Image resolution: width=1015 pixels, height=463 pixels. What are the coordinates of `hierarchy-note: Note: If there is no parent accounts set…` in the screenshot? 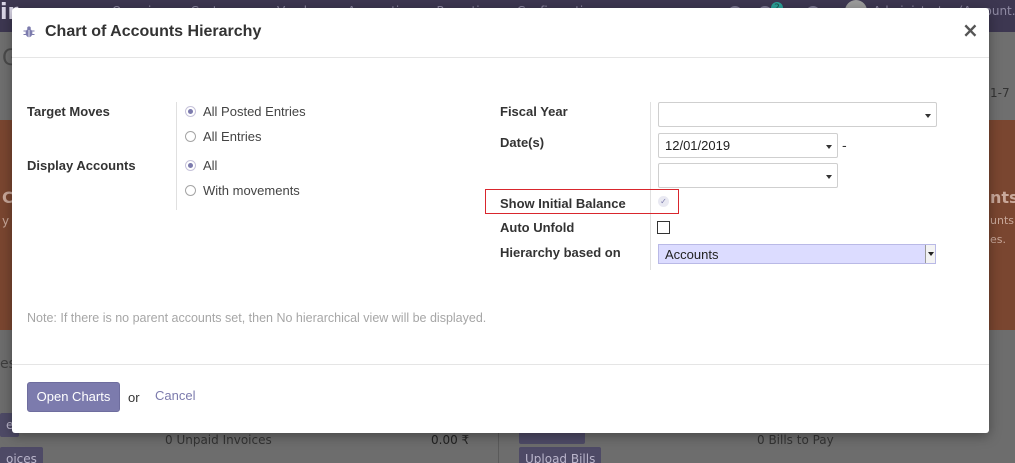 It's located at (257, 318).